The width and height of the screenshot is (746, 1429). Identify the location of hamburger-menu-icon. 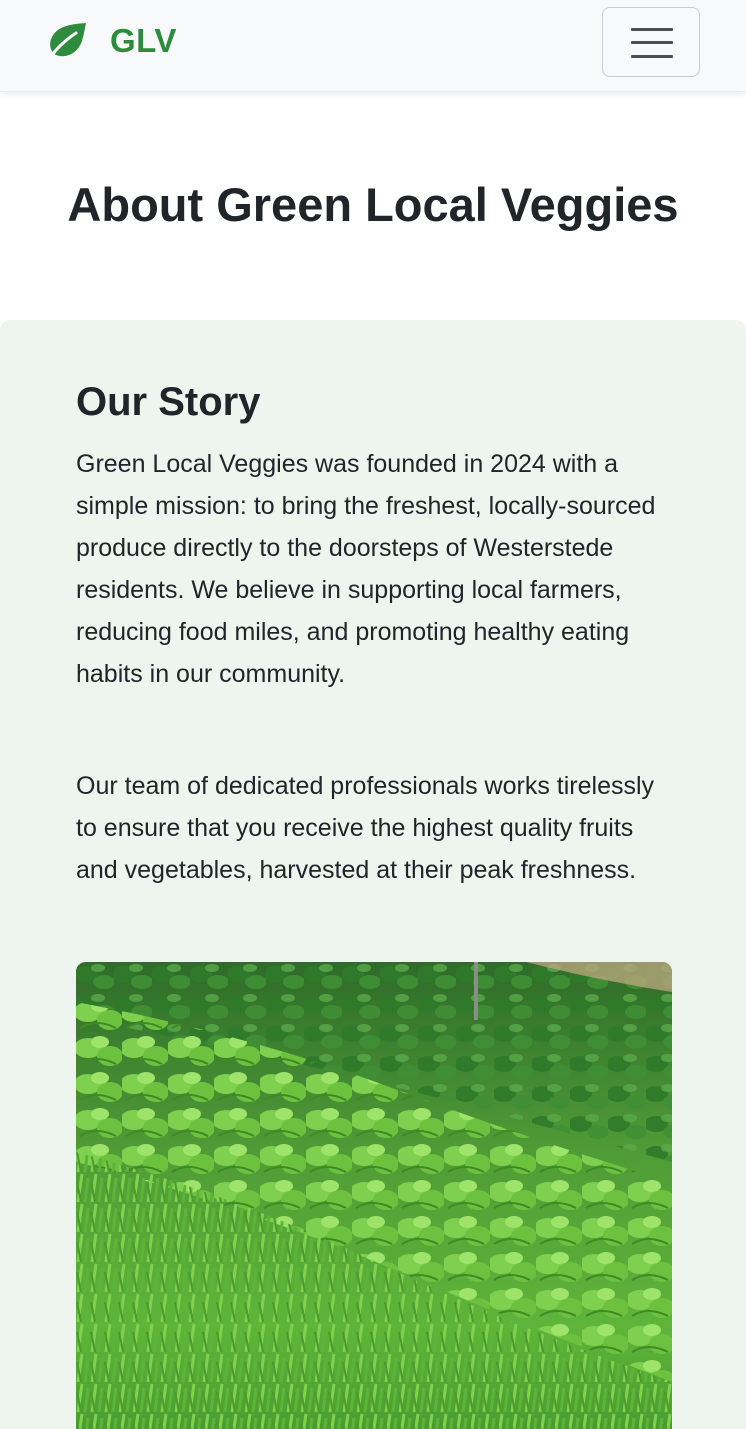
(652, 43).